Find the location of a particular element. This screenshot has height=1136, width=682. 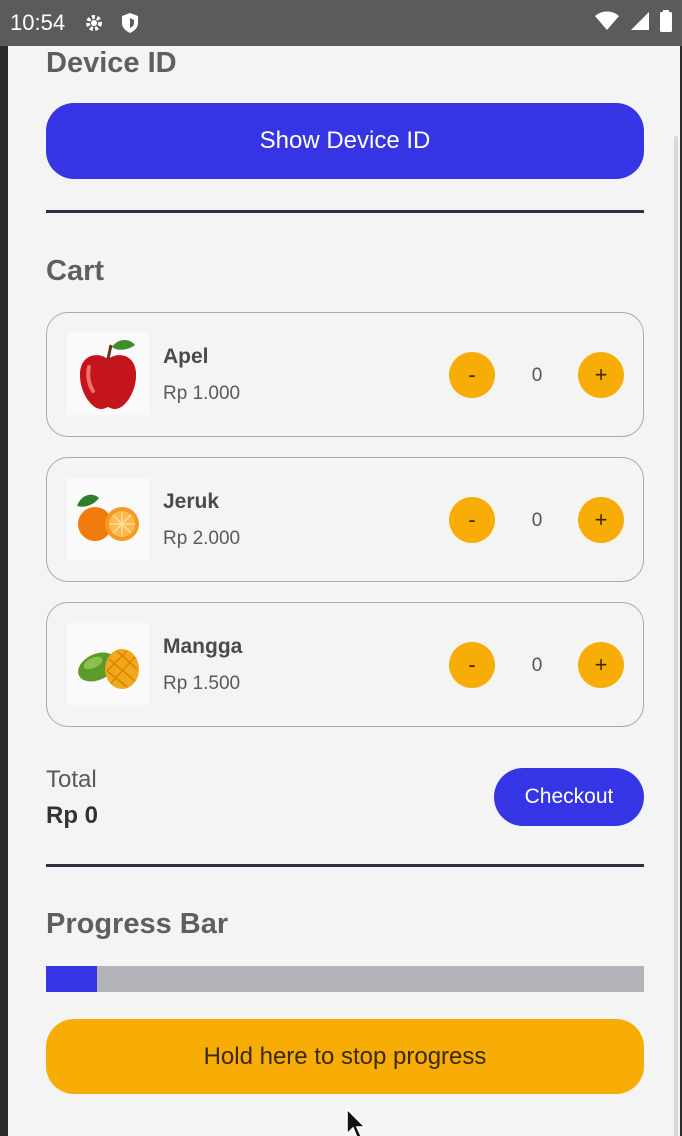

battery-icon is located at coordinates (666, 23).